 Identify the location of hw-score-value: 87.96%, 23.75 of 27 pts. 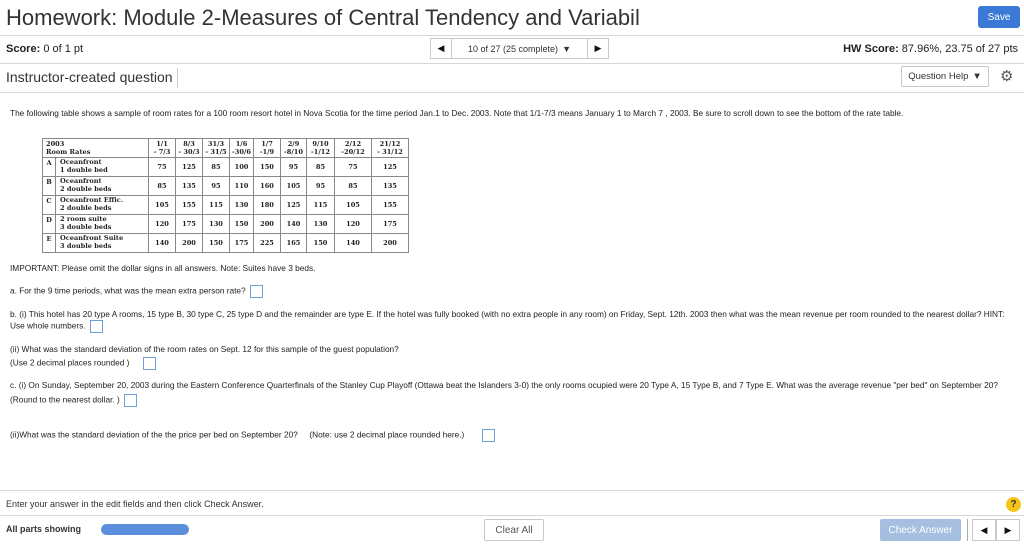
(959, 49).